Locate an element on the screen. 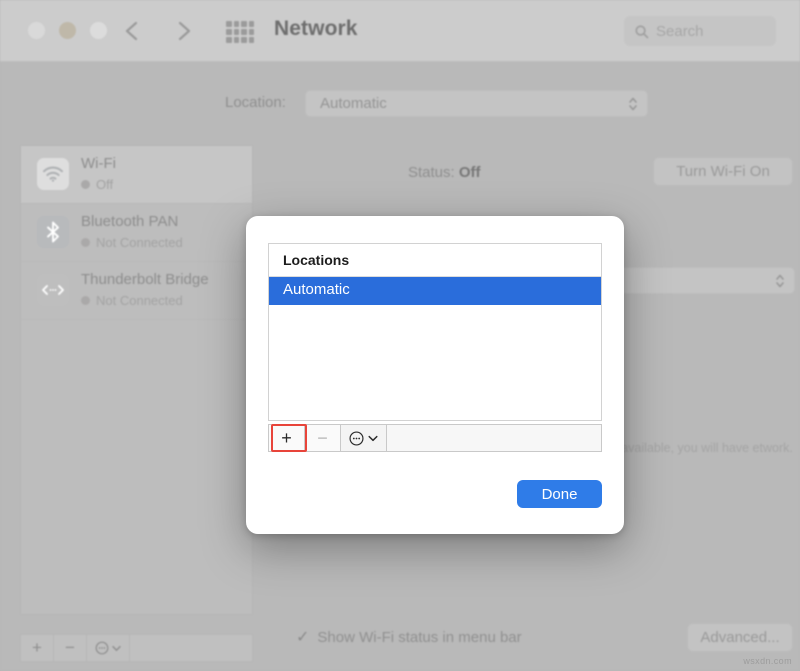  bluetooth-icon is located at coordinates (53, 232).